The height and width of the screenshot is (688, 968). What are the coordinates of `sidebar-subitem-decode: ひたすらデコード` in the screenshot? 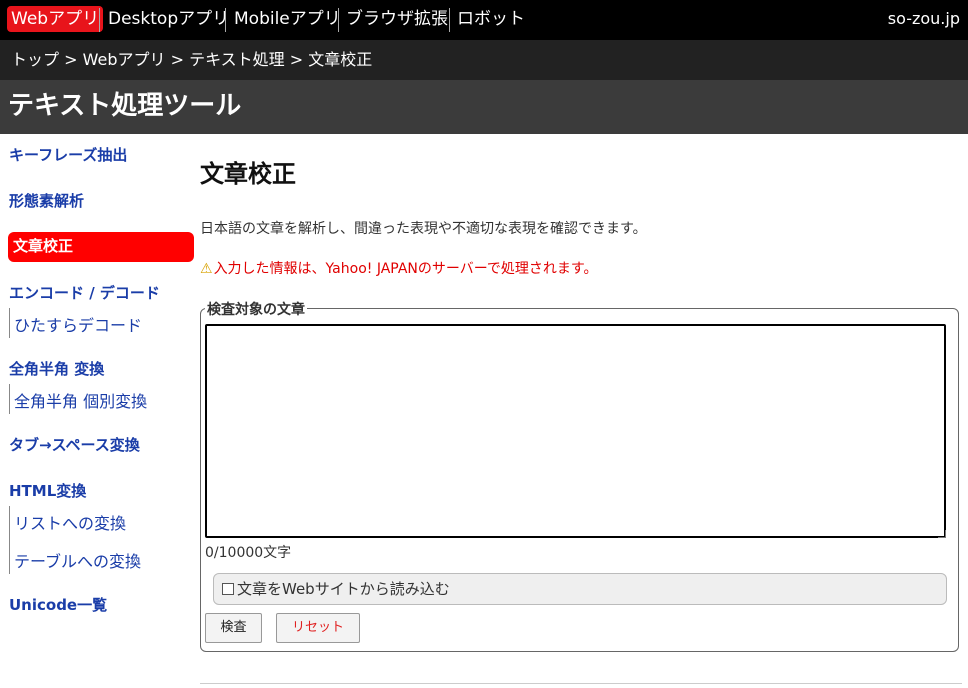 It's located at (78, 324).